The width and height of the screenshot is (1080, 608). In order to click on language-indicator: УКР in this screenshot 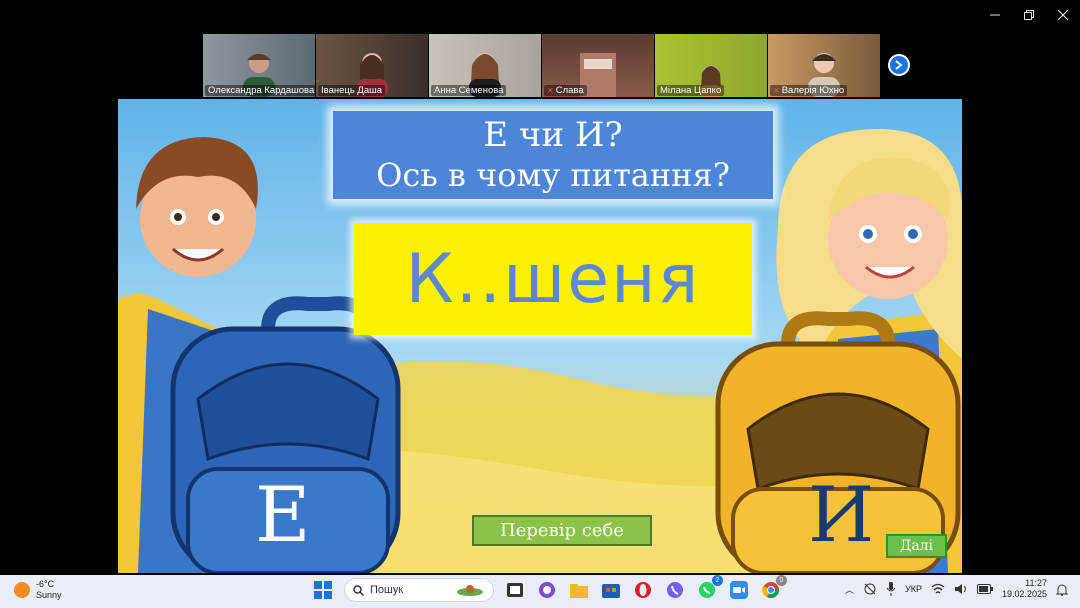, I will do `click(913, 589)`.